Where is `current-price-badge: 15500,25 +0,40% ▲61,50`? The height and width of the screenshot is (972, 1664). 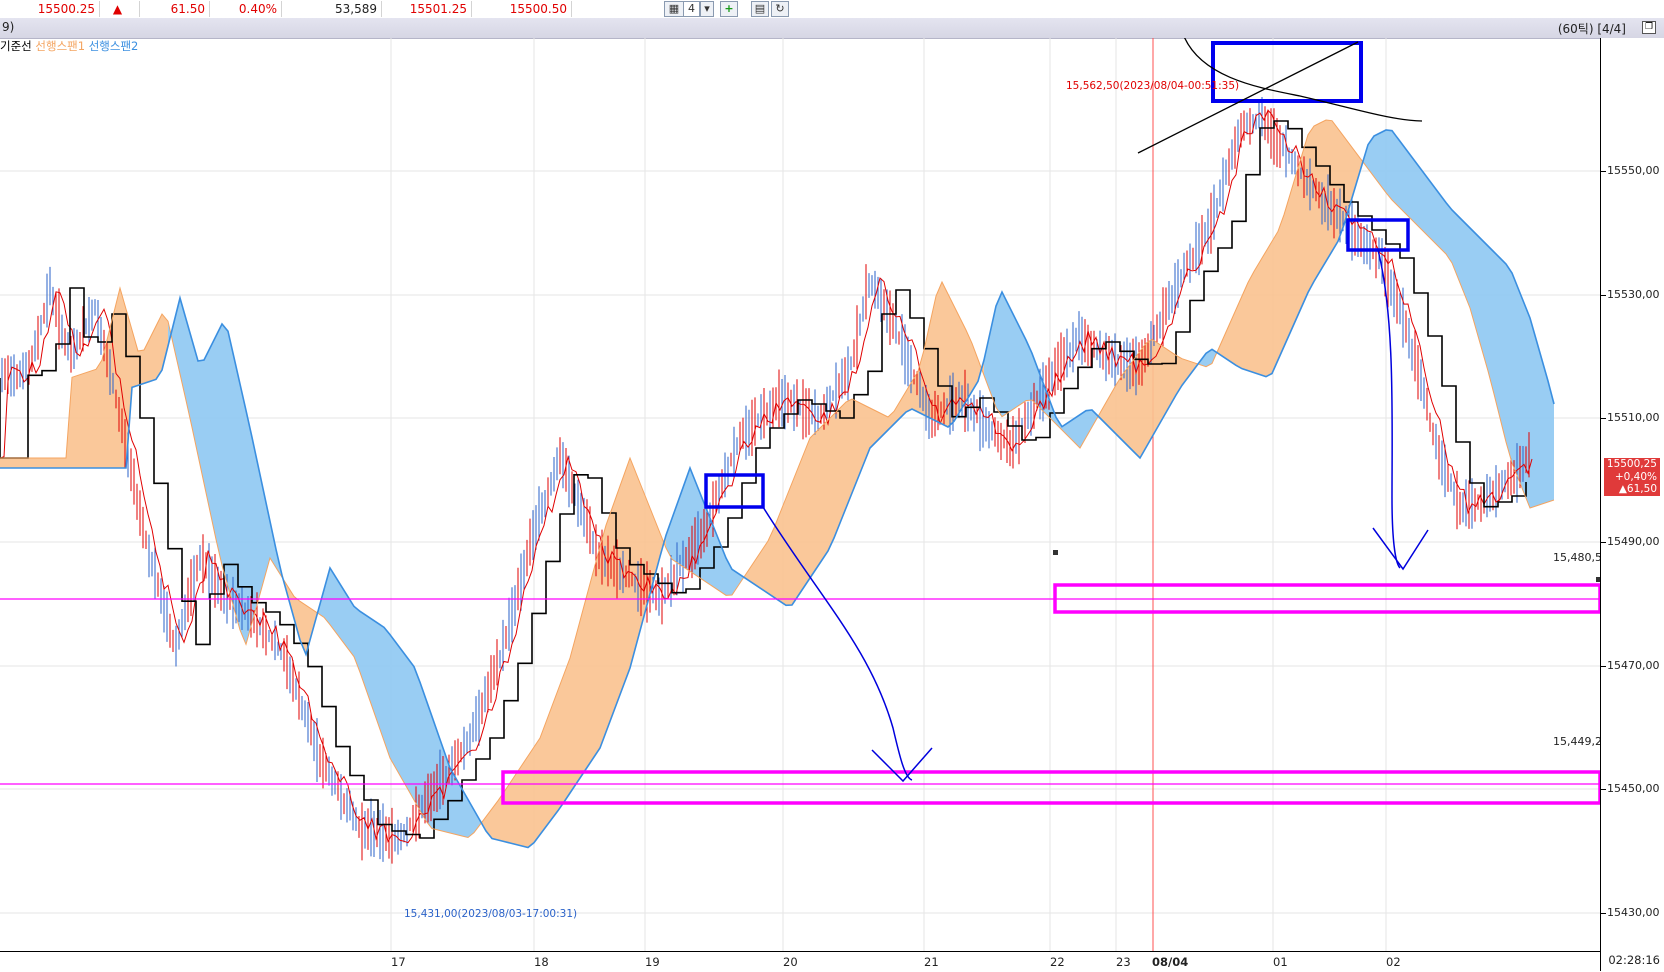
current-price-badge: 15500,25 +0,40% ▲61,50 is located at coordinates (1632, 477).